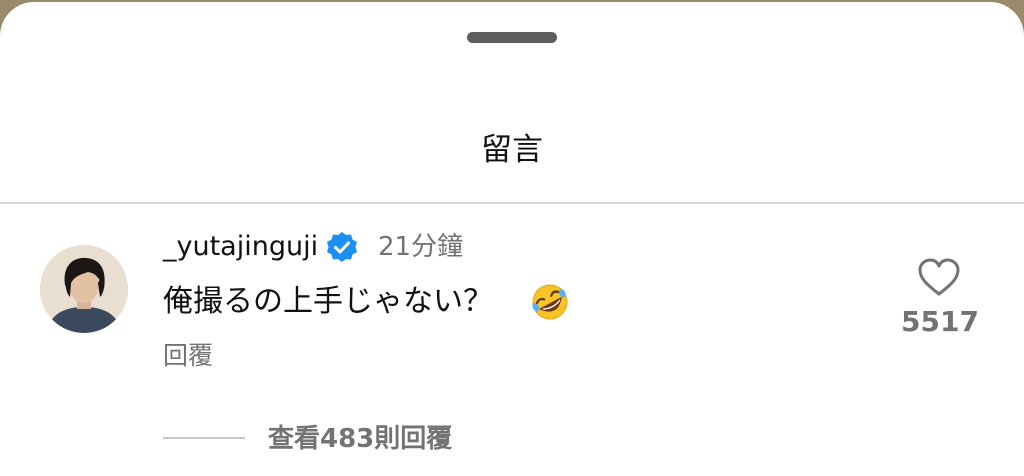 The image size is (1024, 476). I want to click on verified-badge-icon, so click(342, 247).